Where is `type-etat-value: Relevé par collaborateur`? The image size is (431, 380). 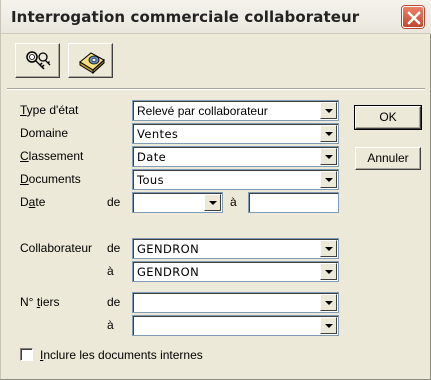
type-etat-value: Relevé par collaborateur is located at coordinates (202, 111).